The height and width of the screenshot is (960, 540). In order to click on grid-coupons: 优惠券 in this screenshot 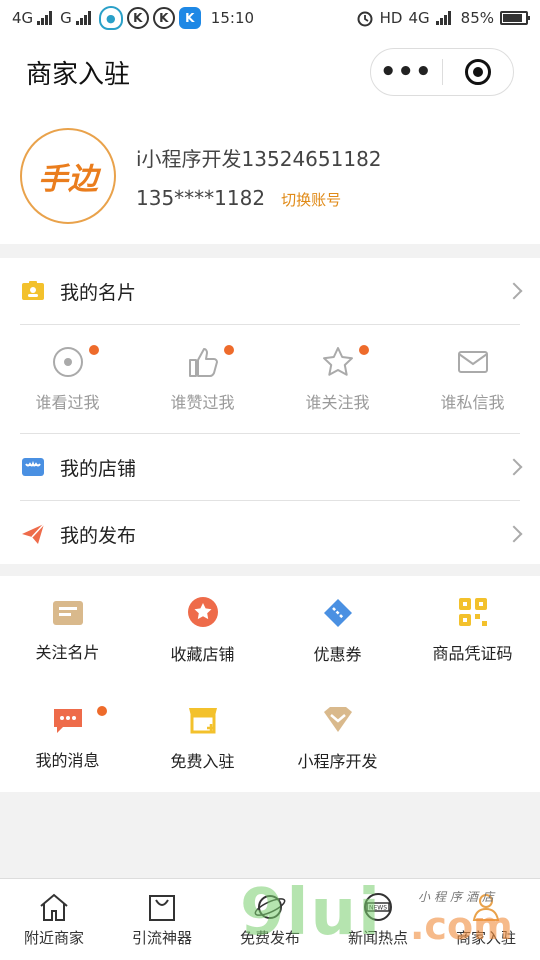, I will do `click(337, 630)`.